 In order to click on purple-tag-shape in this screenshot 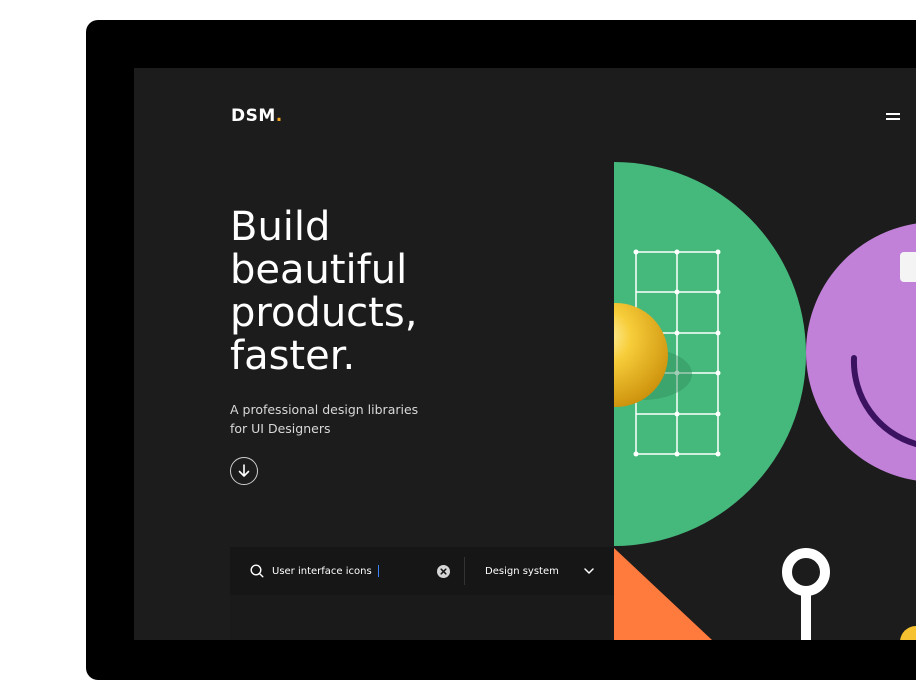, I will do `click(908, 267)`.